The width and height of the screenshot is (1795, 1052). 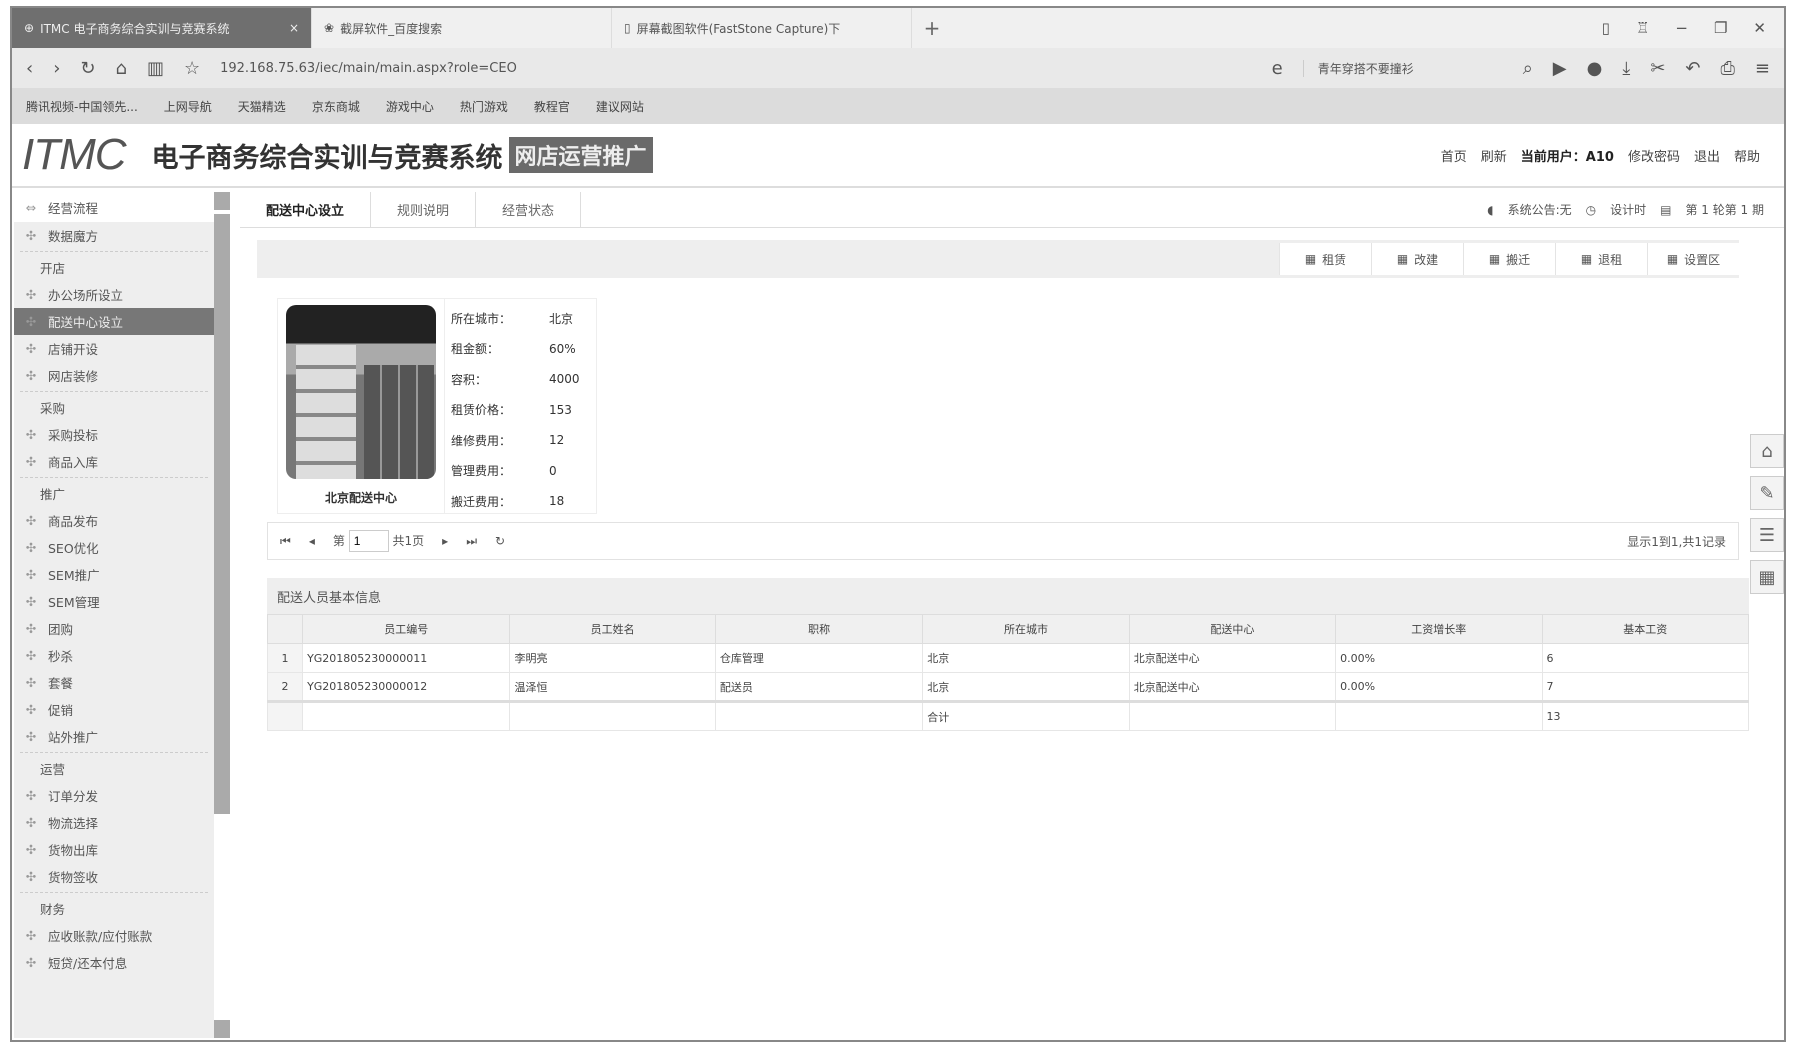 What do you see at coordinates (762, 28) in the screenshot?
I see `browser-tab: ▯ 屏幕截图软件(FastStone Capture)下` at bounding box center [762, 28].